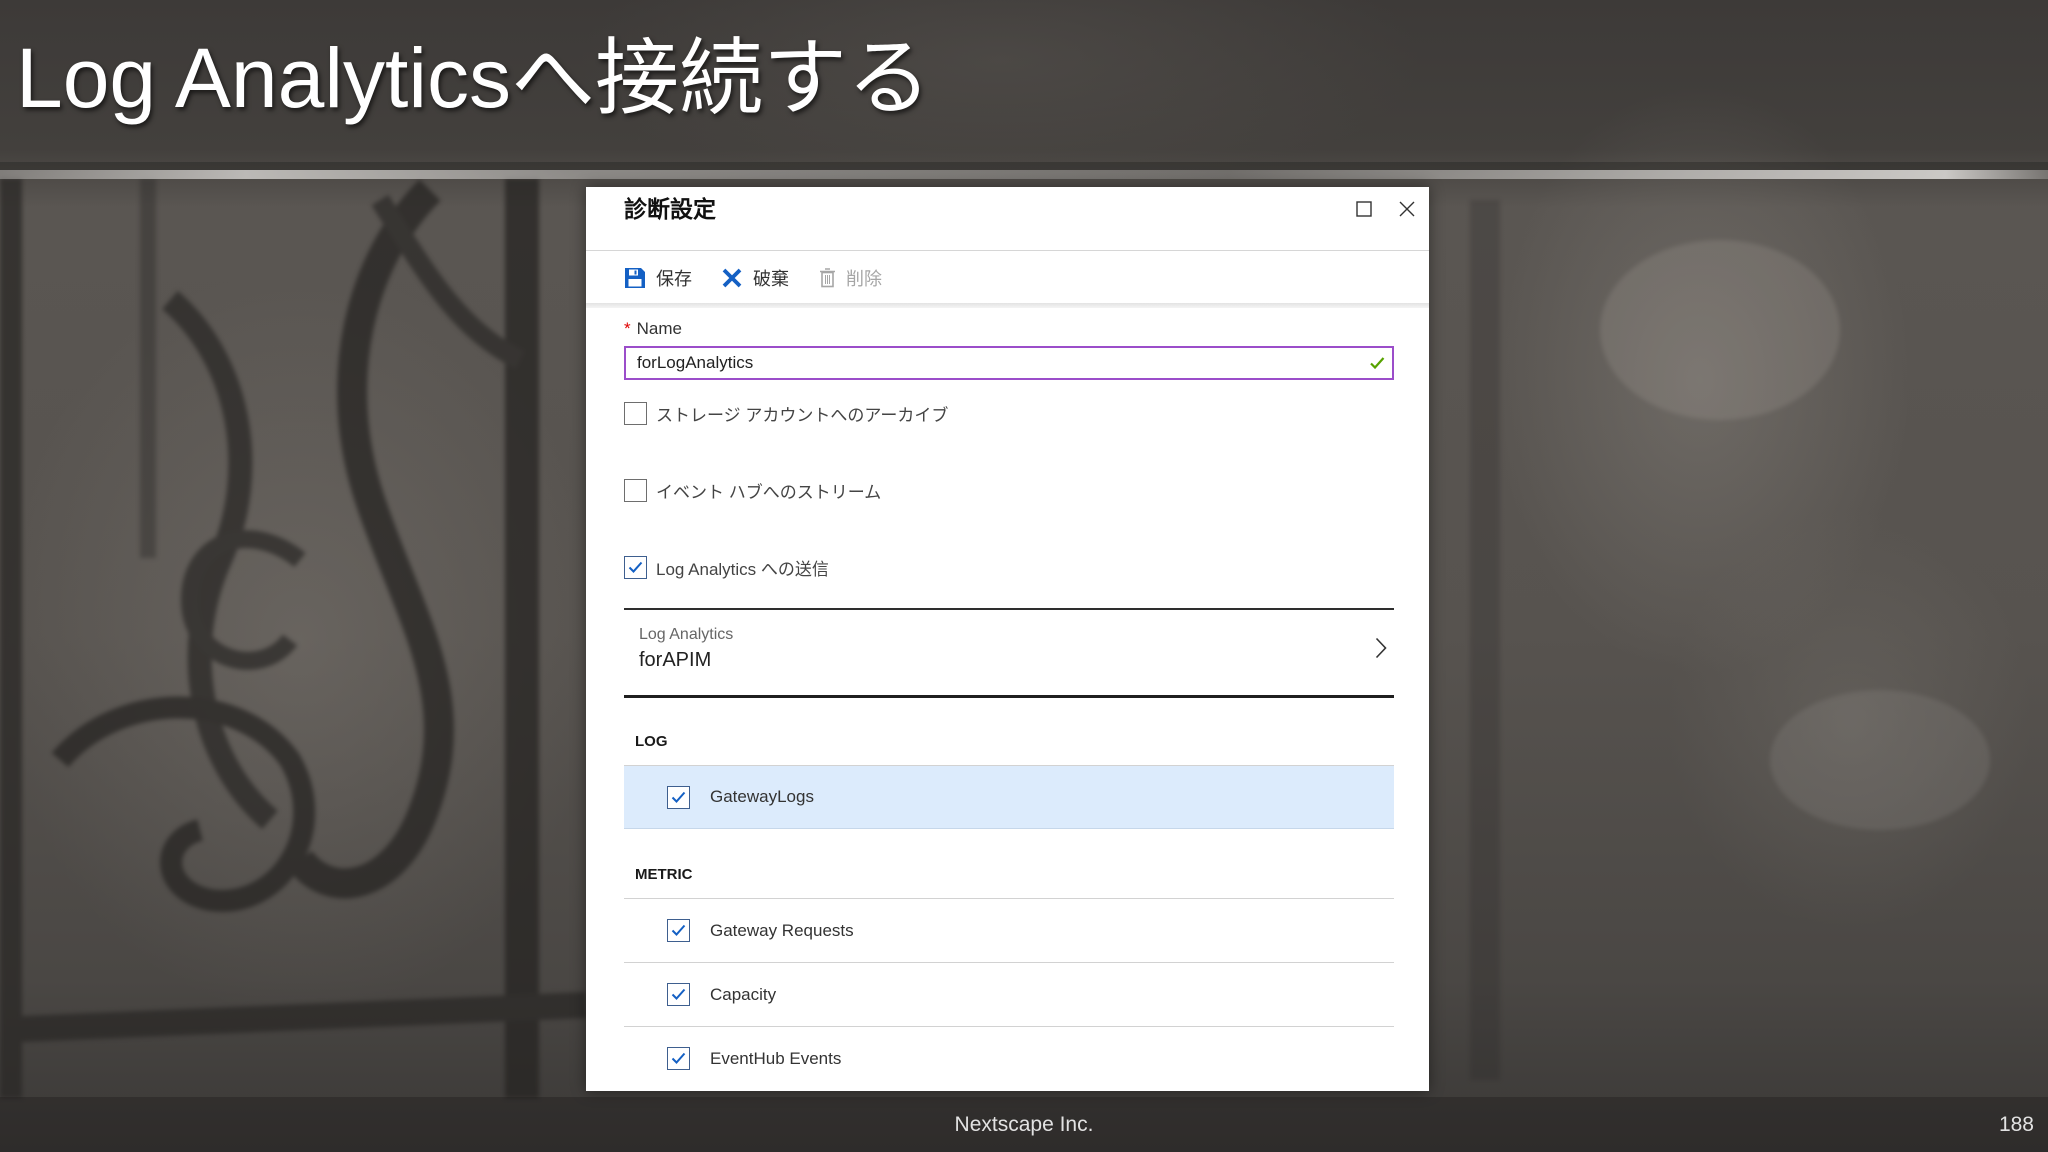  I want to click on save-icon, so click(635, 278).